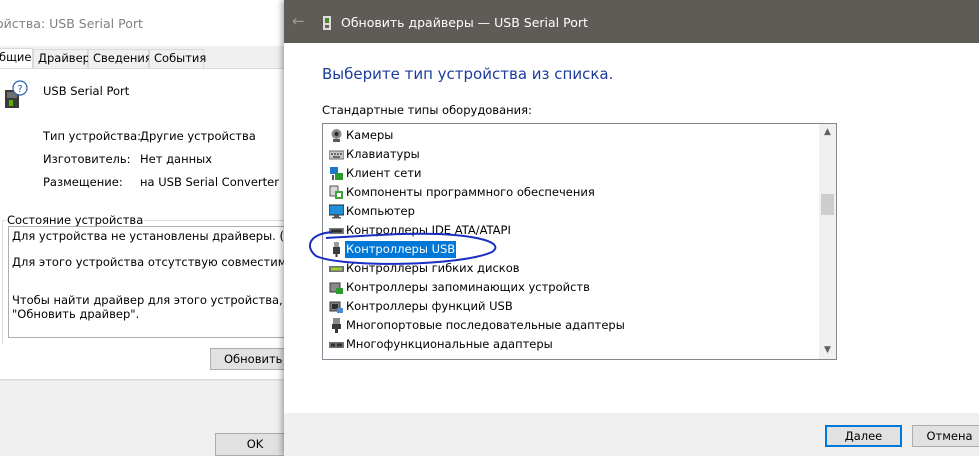 The image size is (979, 456). I want to click on tab-driver: Драйвер, so click(61, 58).